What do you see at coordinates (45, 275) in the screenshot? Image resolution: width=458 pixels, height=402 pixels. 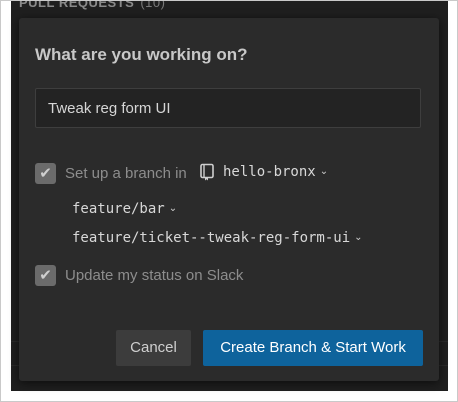 I see `slack-status-checkbox: ✔` at bounding box center [45, 275].